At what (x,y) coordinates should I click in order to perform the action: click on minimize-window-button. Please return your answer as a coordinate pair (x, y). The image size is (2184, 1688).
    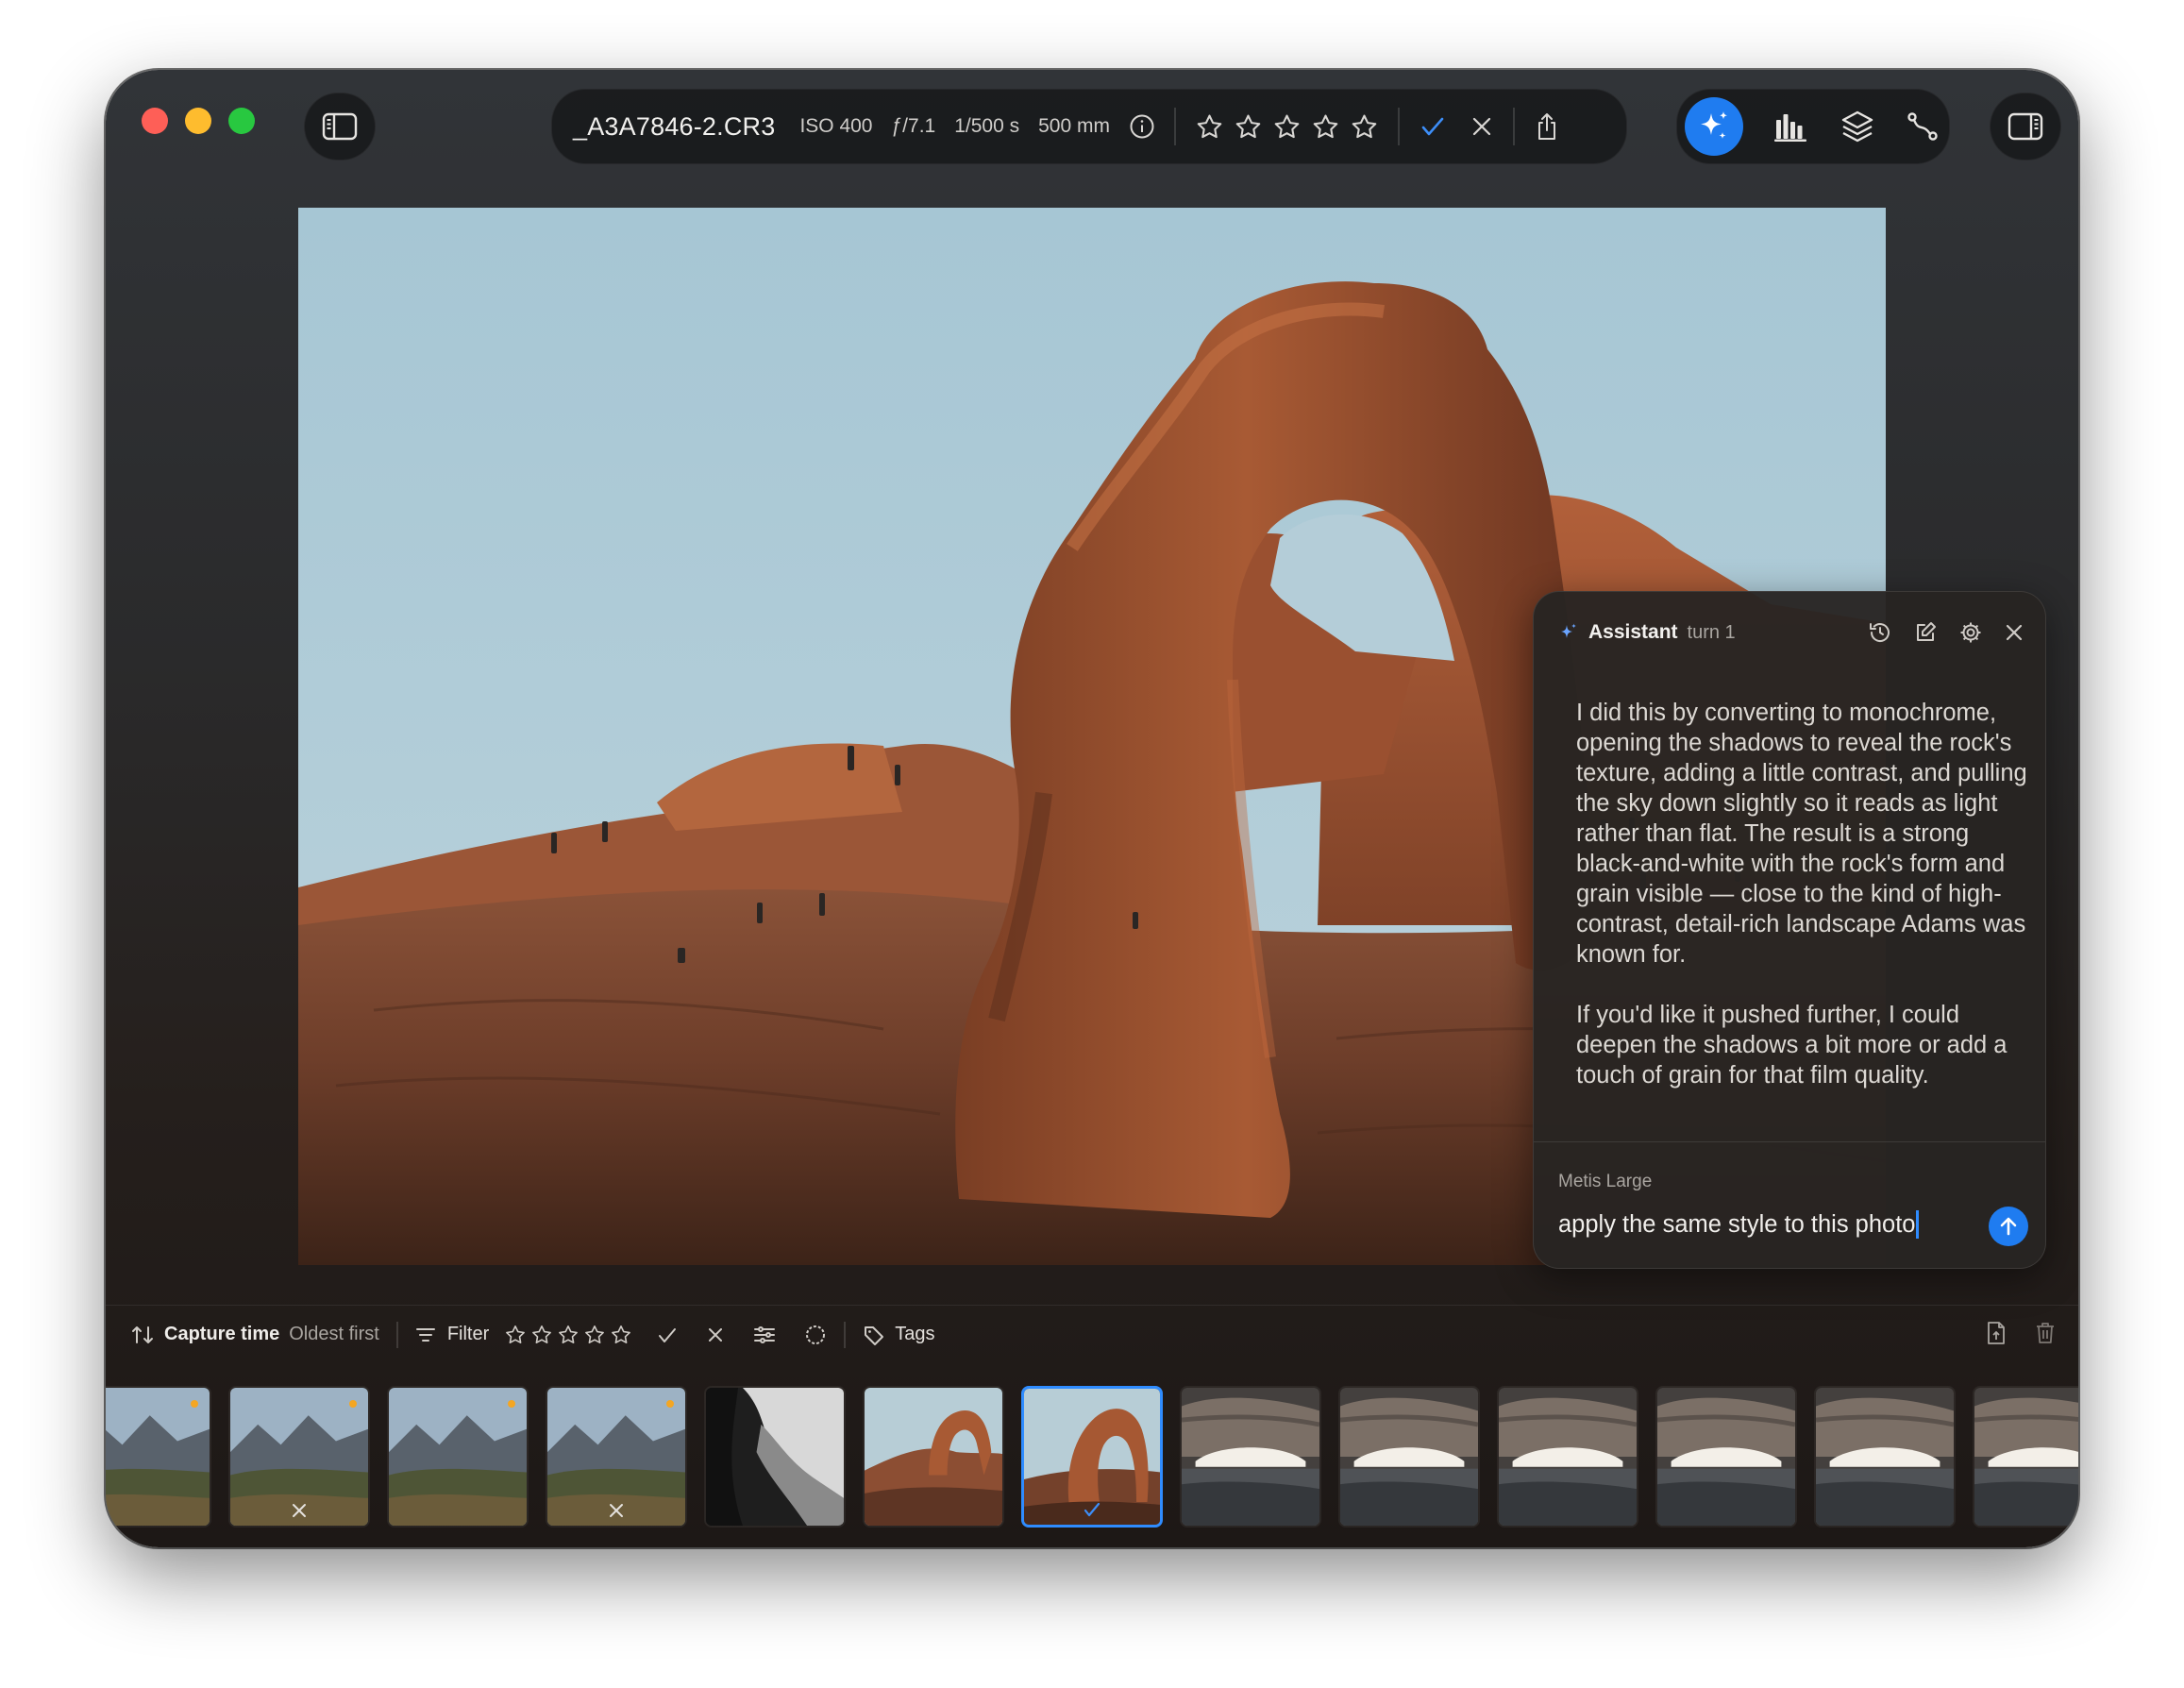
    Looking at the image, I should click on (198, 121).